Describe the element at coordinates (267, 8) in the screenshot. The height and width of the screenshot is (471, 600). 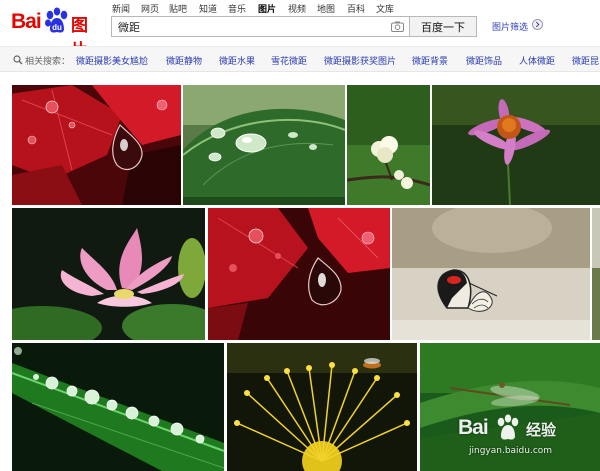
I see `nav-item-images: 图片` at that location.